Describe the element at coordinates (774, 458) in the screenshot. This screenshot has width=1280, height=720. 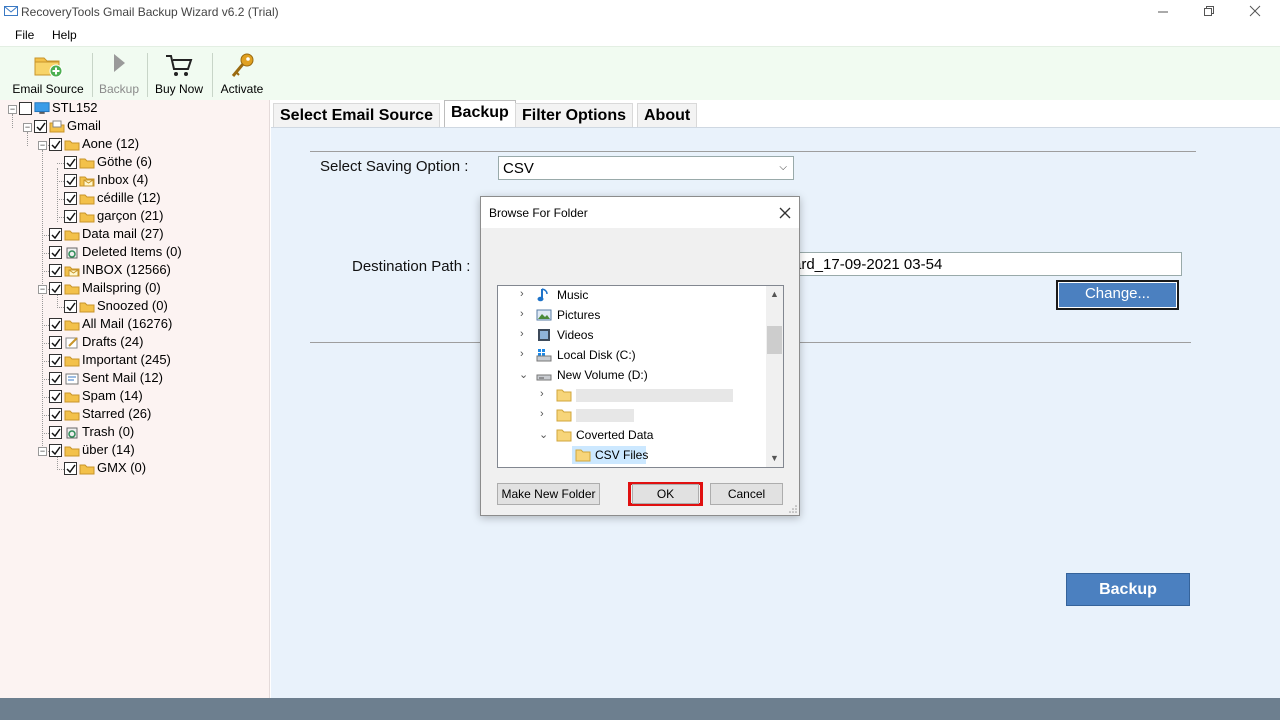
I see `scroll-down-icon: ▼` at that location.